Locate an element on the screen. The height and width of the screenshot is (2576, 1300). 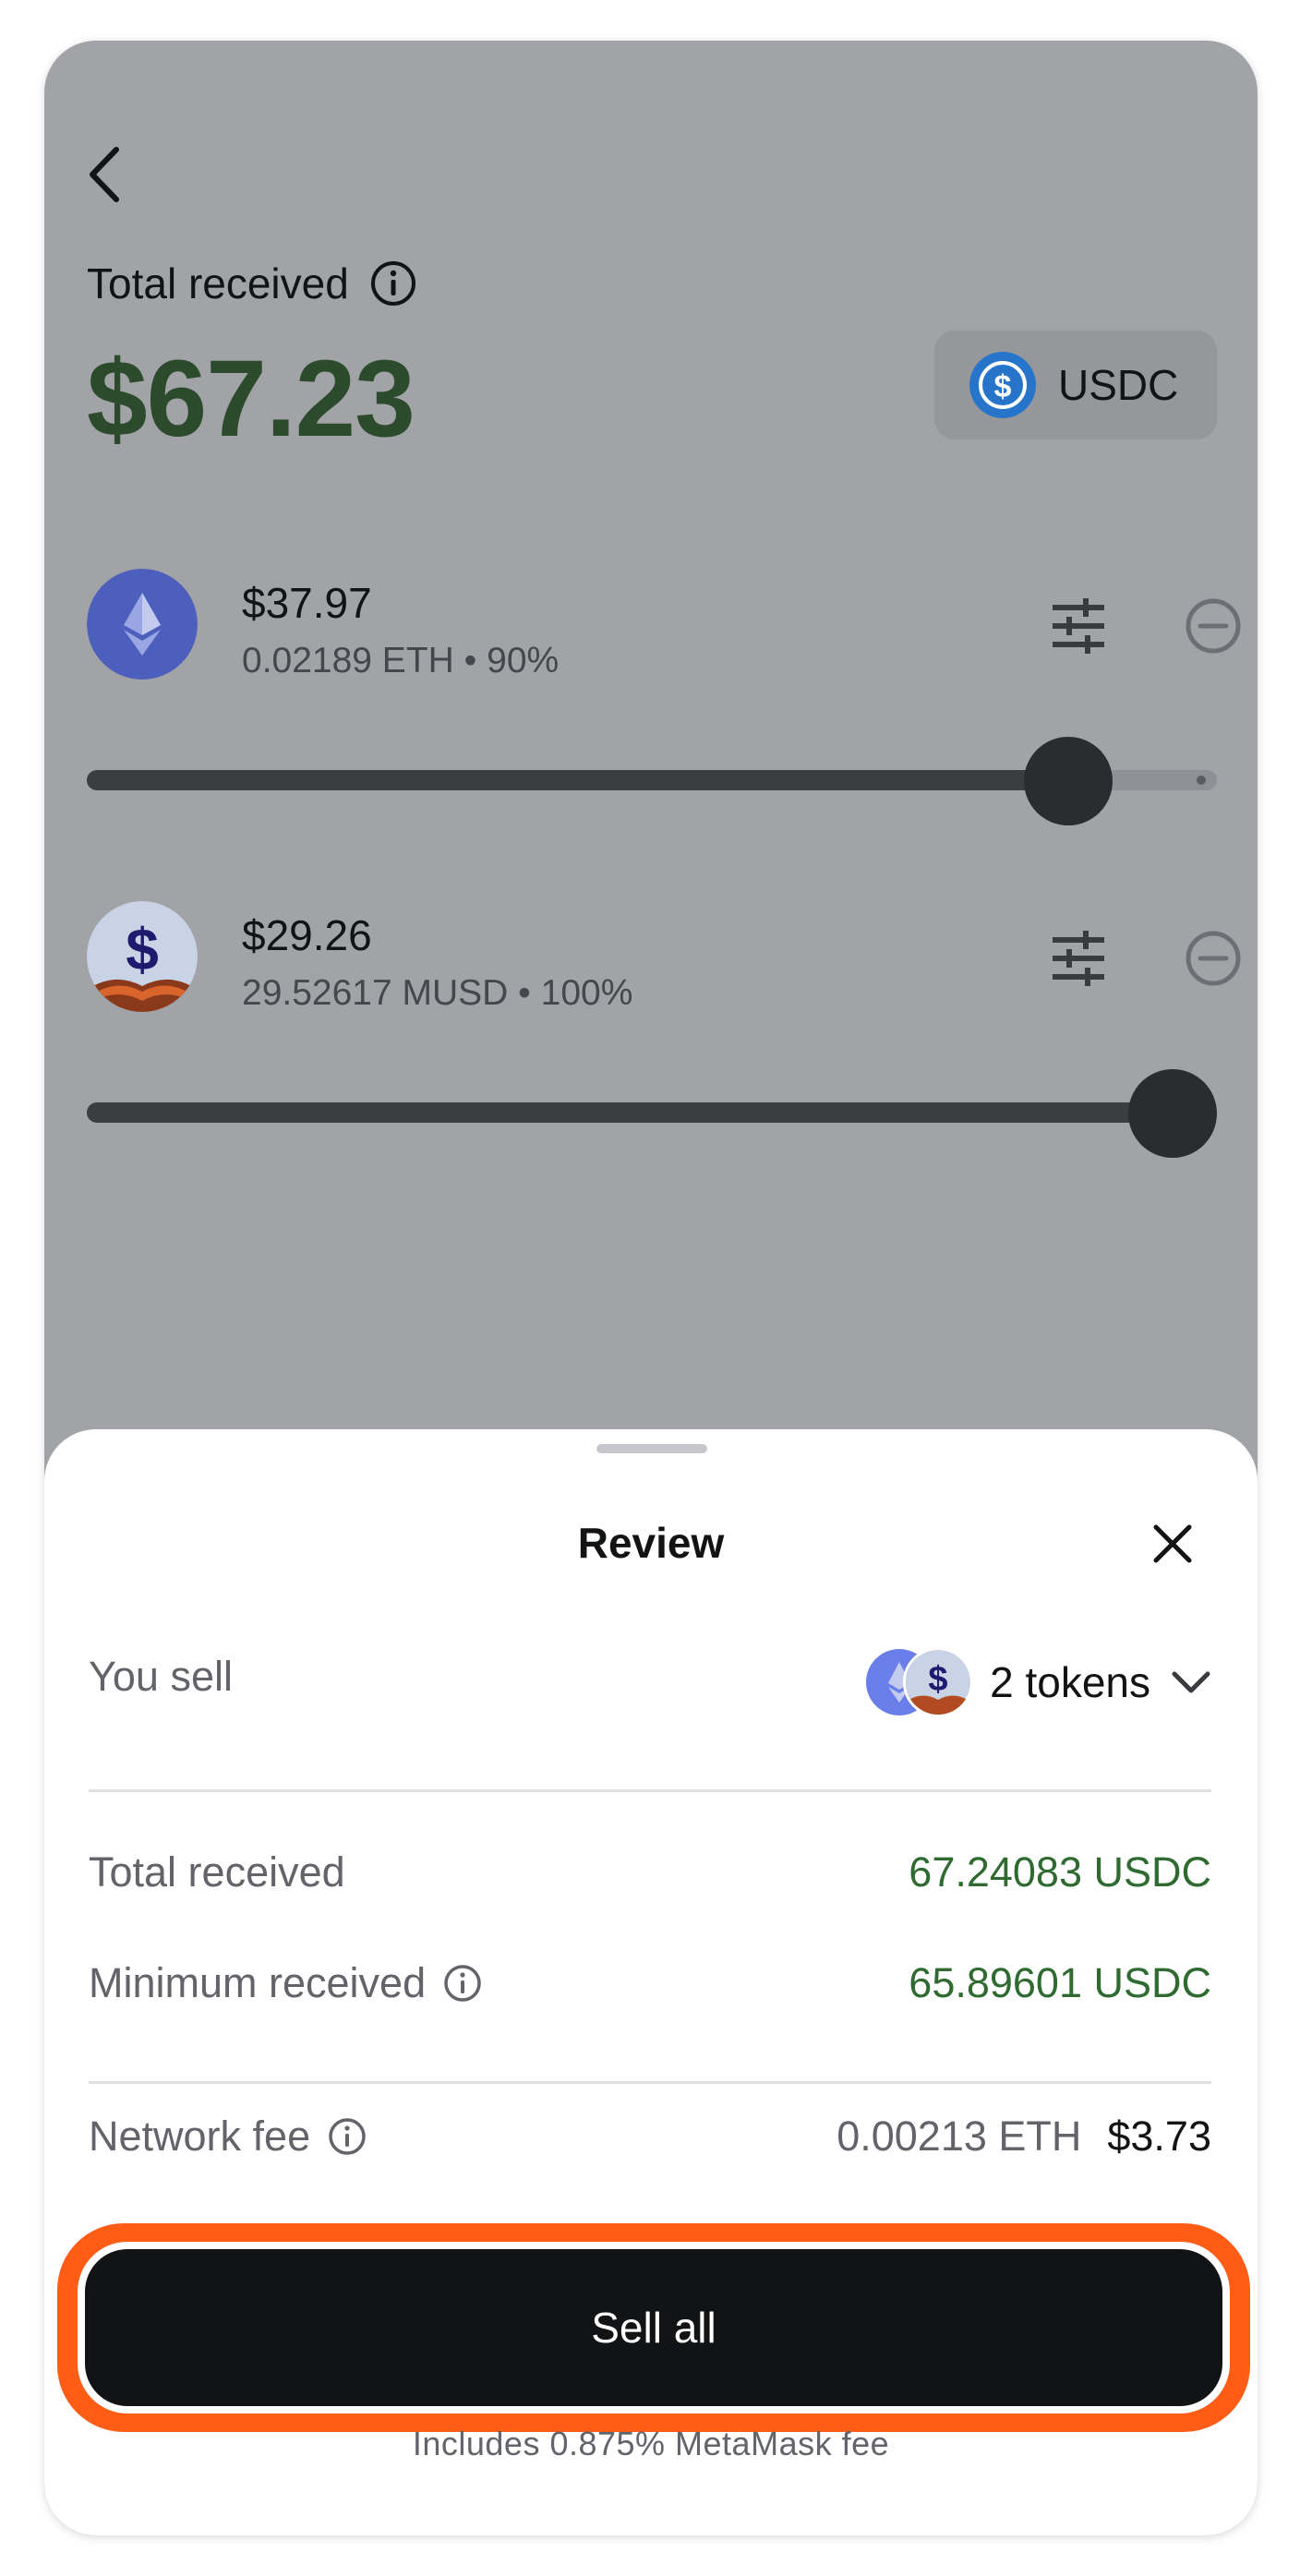
network-fee-eth: 0.00213 ETH is located at coordinates (959, 2136).